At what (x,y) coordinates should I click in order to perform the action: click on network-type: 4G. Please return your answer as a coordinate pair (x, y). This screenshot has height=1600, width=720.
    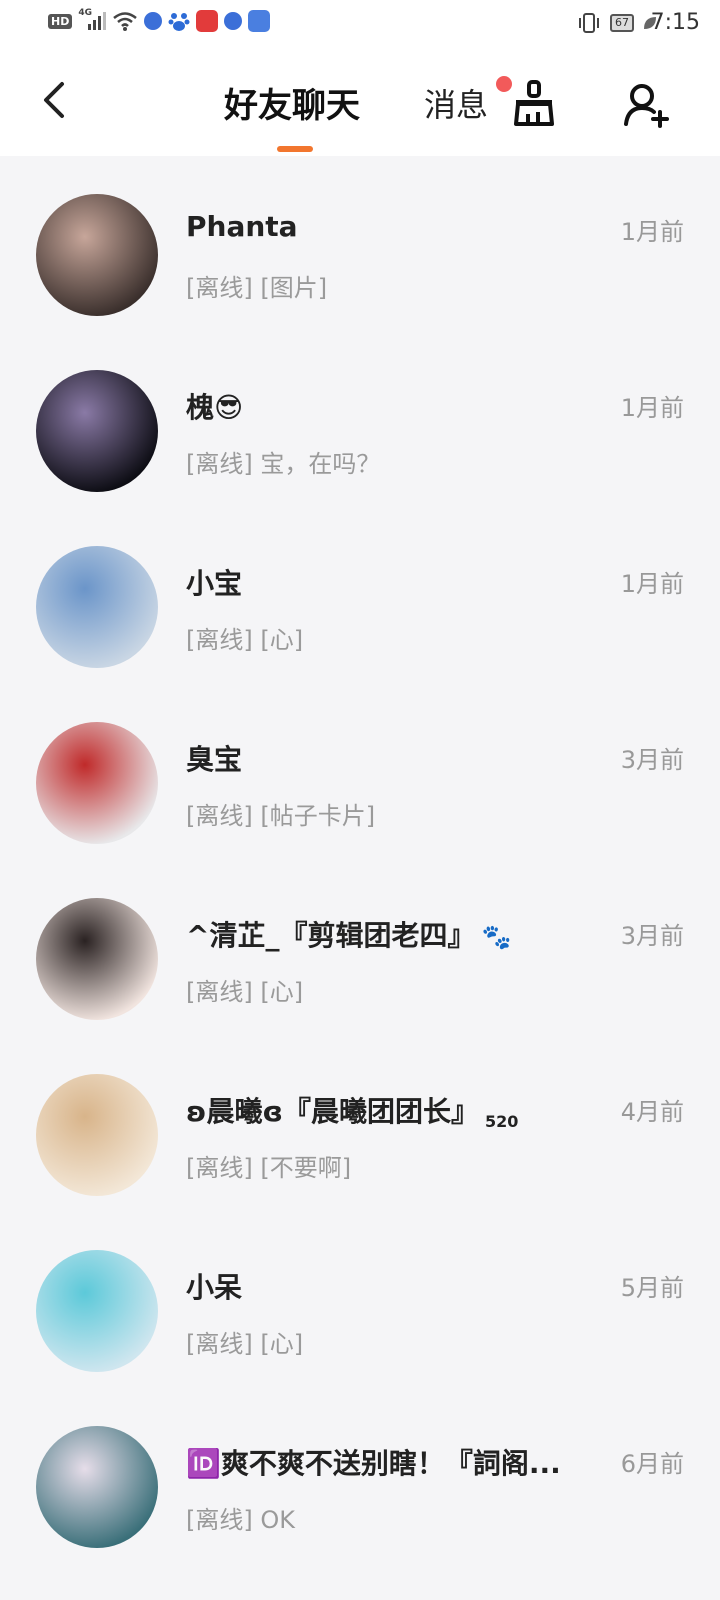
    Looking at the image, I should click on (85, 13).